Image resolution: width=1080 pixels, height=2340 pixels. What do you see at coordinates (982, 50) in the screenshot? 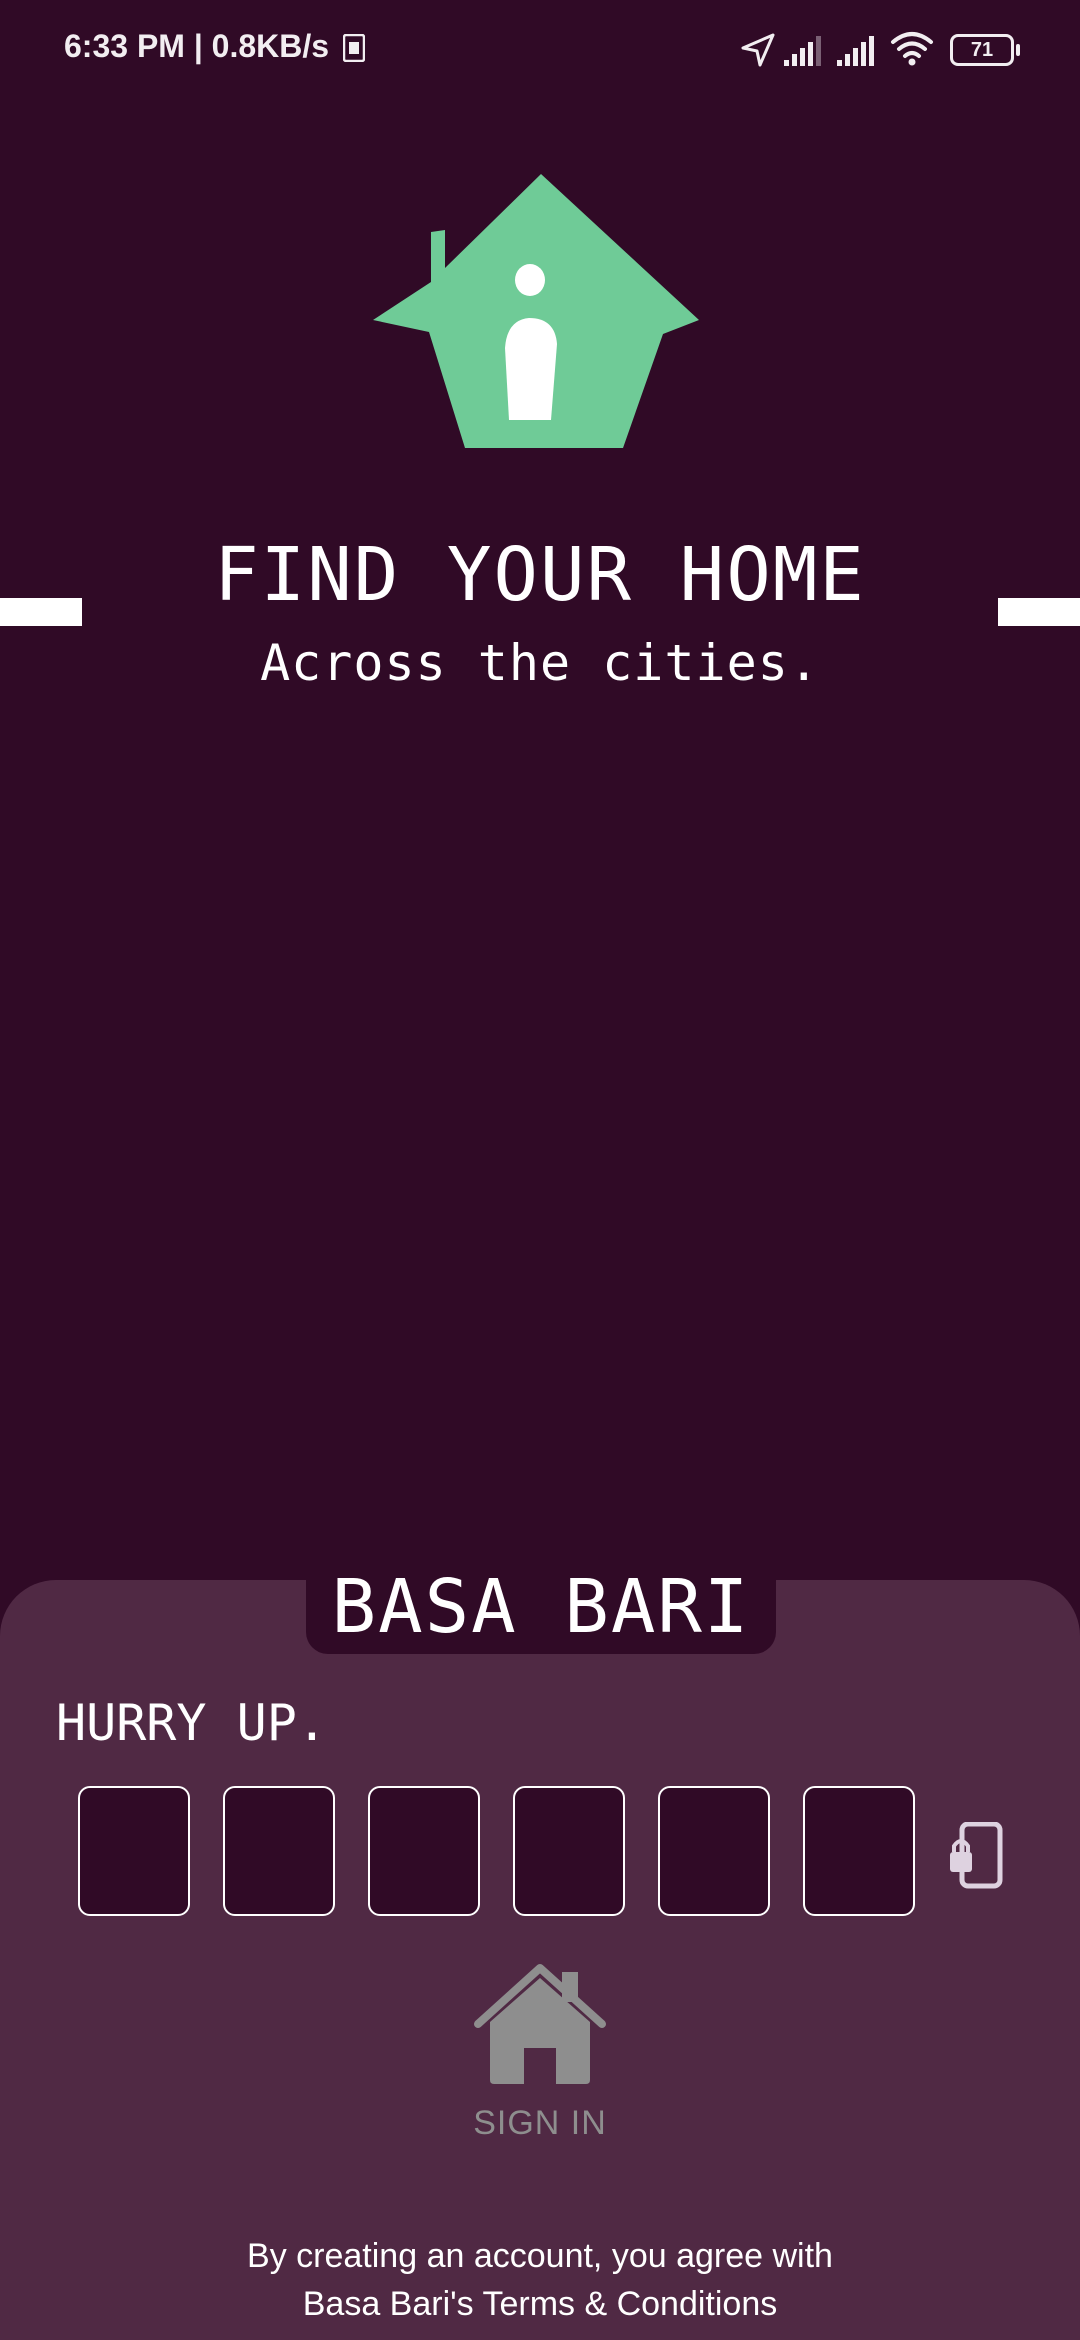
I see `battery-level: 71` at bounding box center [982, 50].